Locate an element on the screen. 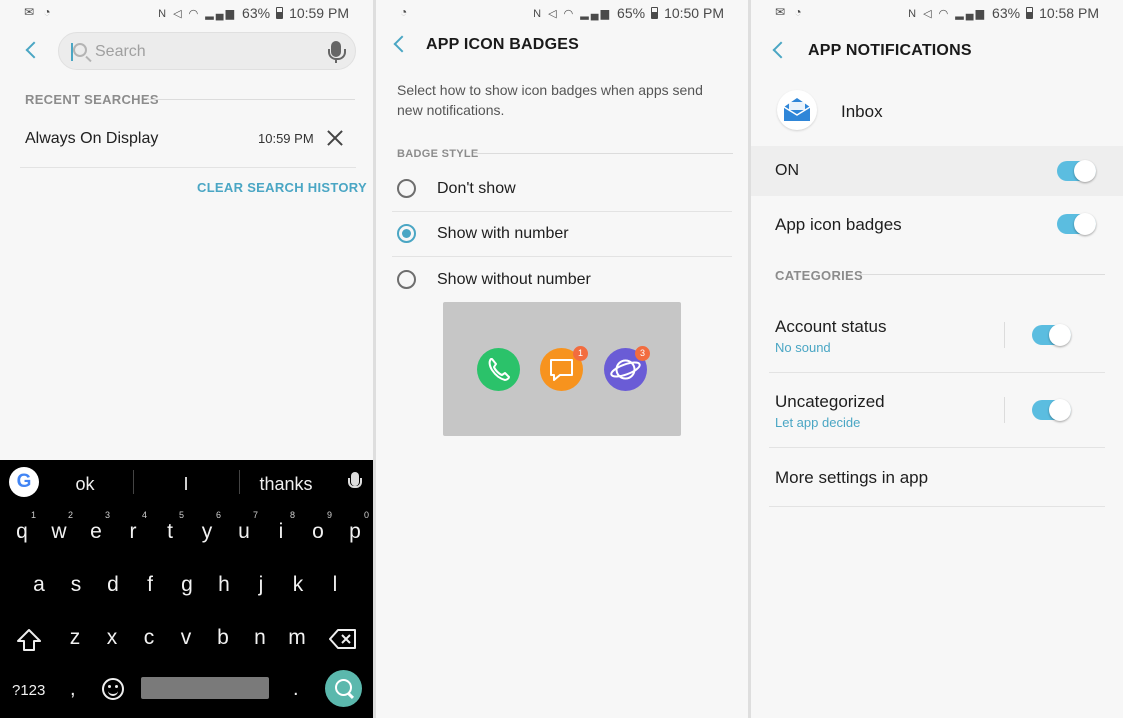 This screenshot has height=718, width=1123. battery-percent: 65% is located at coordinates (631, 13).